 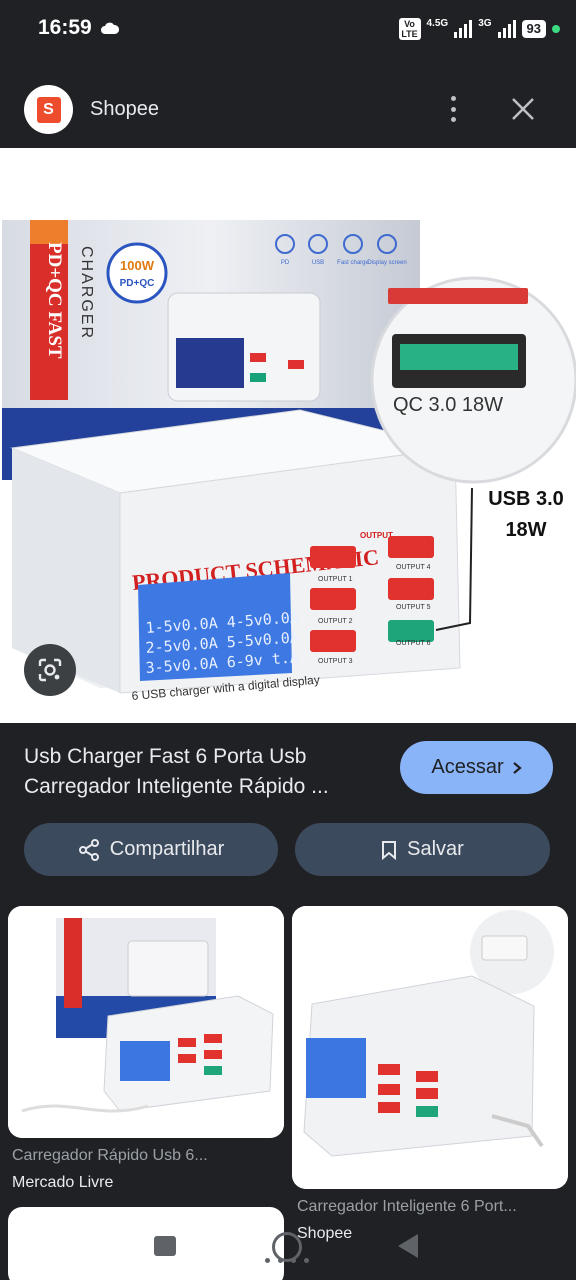 I want to click on share-icon, so click(x=88, y=849).